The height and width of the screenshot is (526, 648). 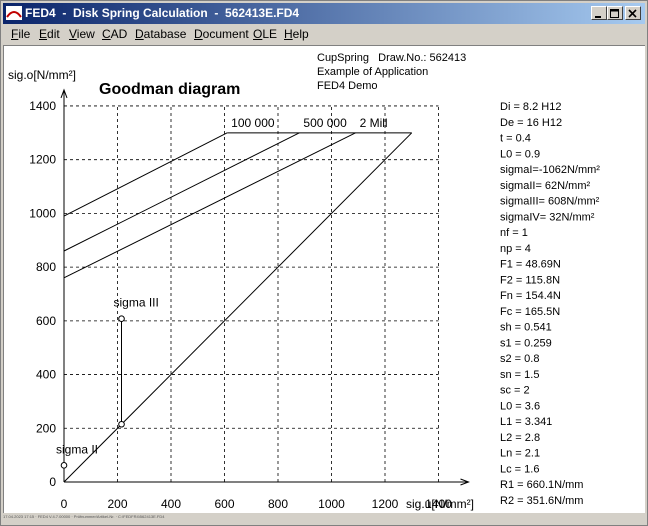 I want to click on disk-spring-app-icon, so click(x=14, y=13).